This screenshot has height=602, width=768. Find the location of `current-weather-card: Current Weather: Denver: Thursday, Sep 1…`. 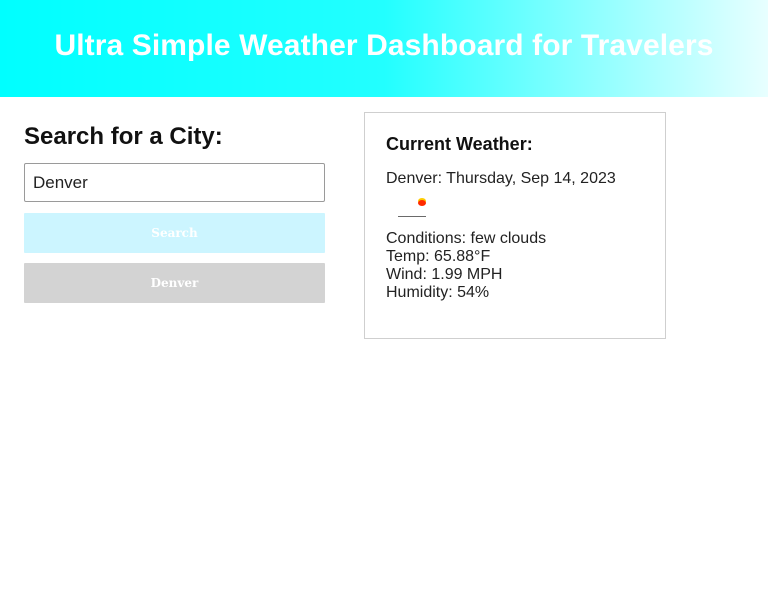

current-weather-card: Current Weather: Denver: Thursday, Sep 1… is located at coordinates (515, 225).